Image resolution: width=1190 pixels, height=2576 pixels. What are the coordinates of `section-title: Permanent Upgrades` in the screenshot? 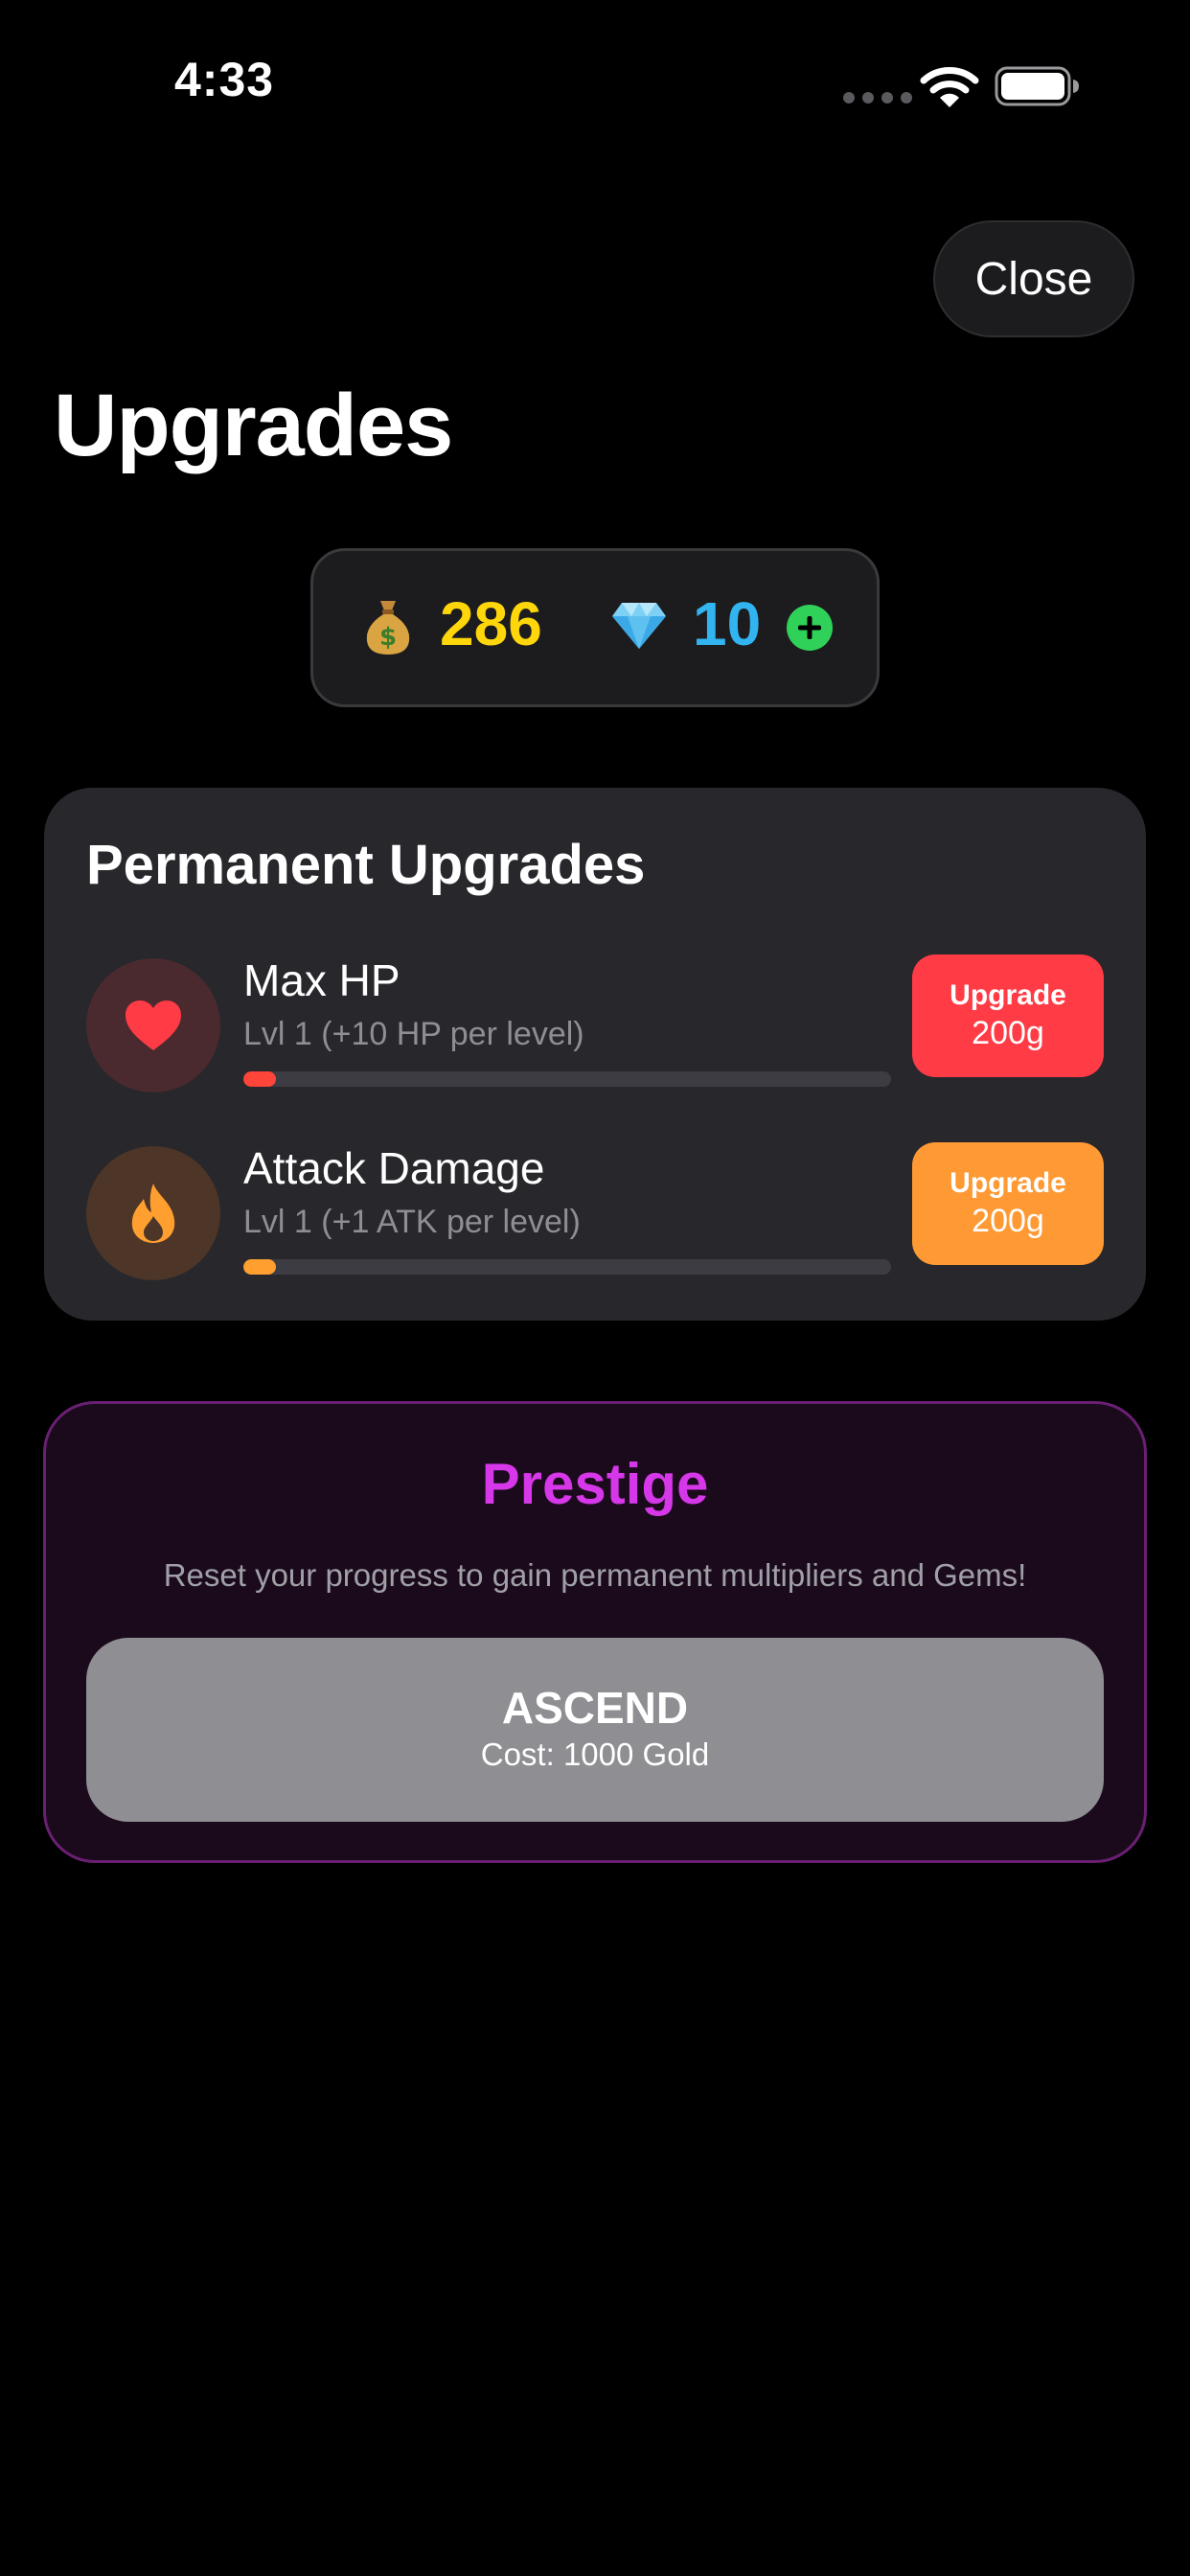 It's located at (366, 865).